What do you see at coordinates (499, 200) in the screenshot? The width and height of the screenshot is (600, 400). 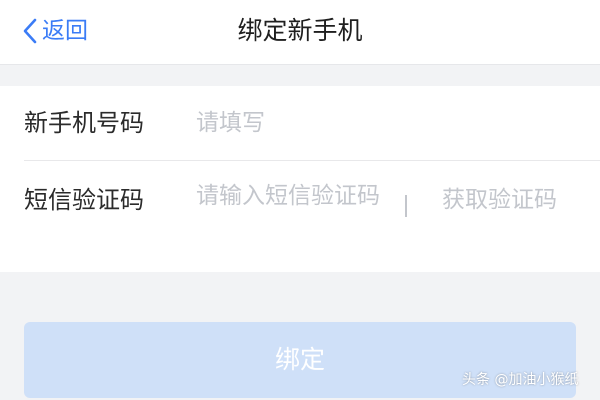 I see `get-code-button: 获取验证码` at bounding box center [499, 200].